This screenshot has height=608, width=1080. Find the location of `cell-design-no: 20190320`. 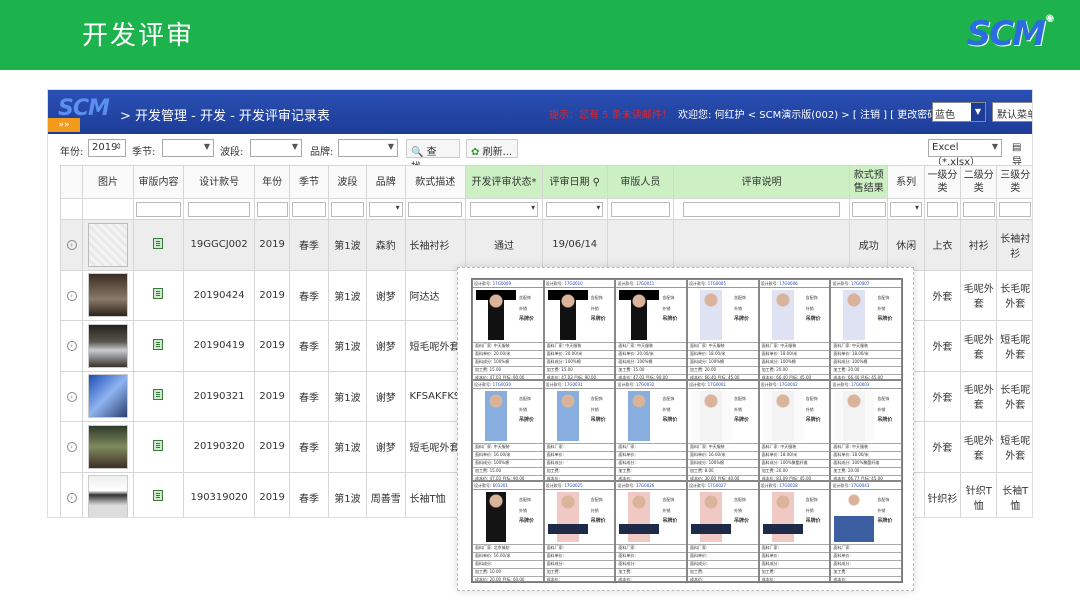

cell-design-no: 20190320 is located at coordinates (219, 447).